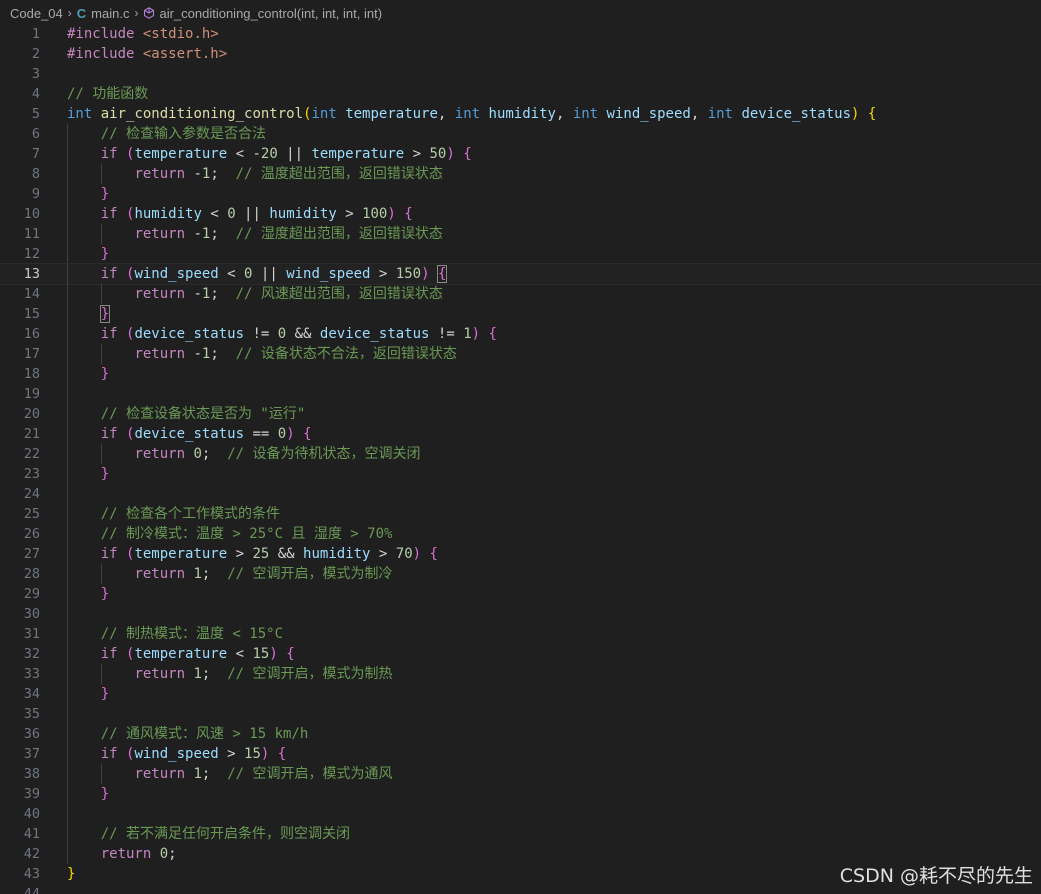 The width and height of the screenshot is (1041, 894). I want to click on code-line: 2 #include <assert.h>, so click(520, 54).